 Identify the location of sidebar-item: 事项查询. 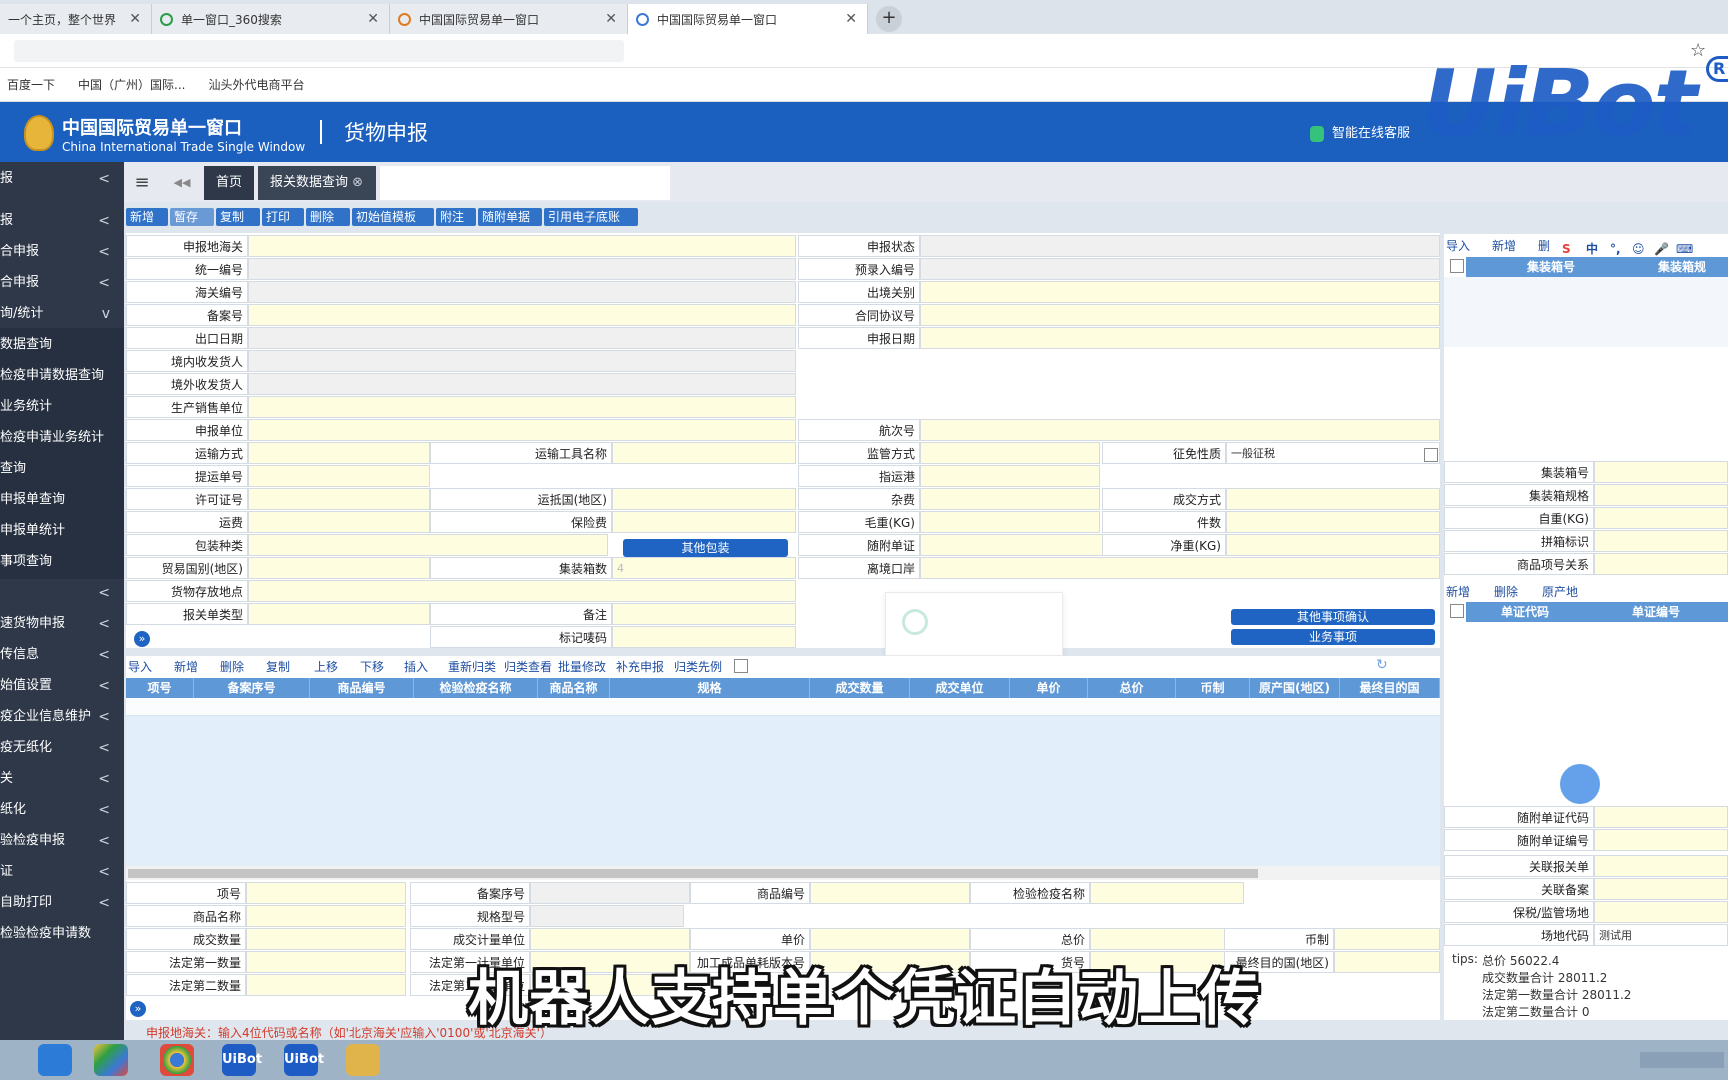
(62, 562).